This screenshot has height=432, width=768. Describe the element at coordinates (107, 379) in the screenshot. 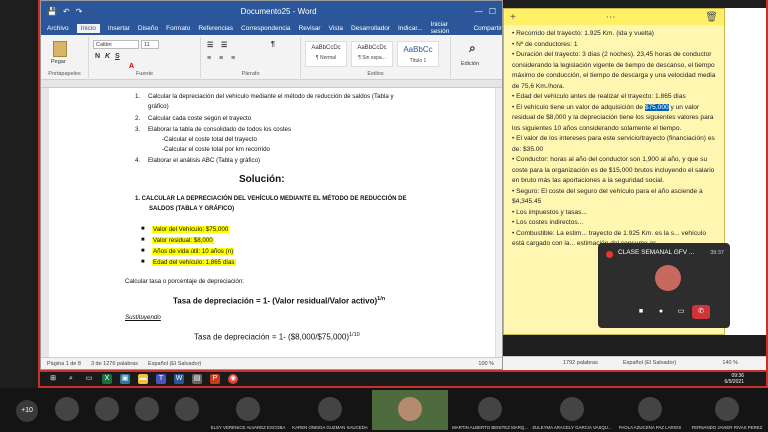

I see `excel-icon: X` at that location.